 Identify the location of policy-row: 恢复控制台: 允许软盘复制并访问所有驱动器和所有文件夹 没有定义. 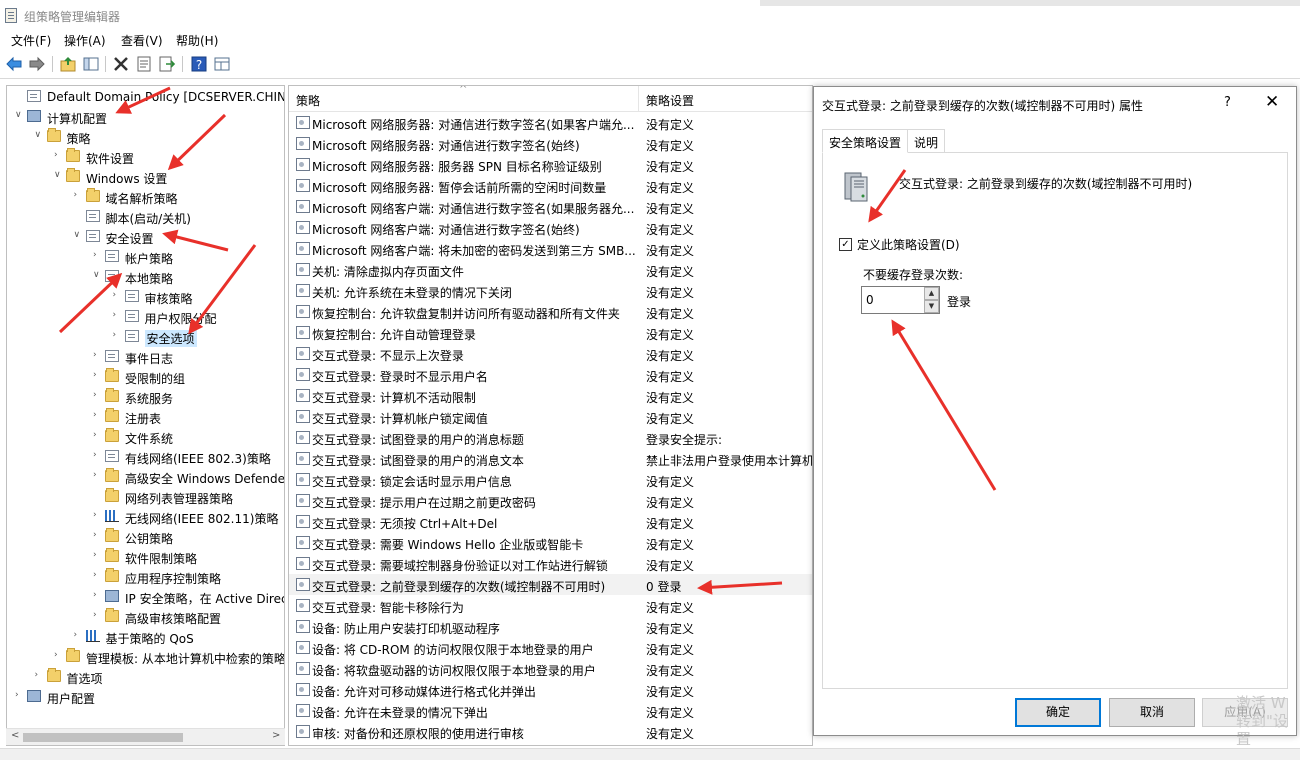
(550, 311).